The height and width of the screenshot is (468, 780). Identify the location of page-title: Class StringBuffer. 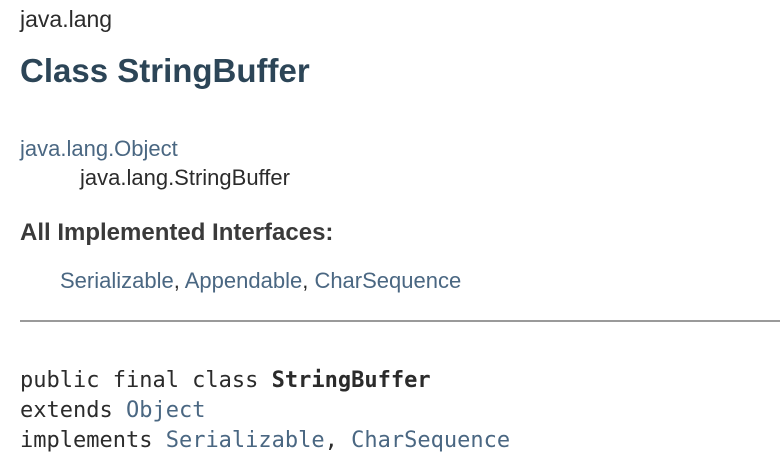
(165, 70).